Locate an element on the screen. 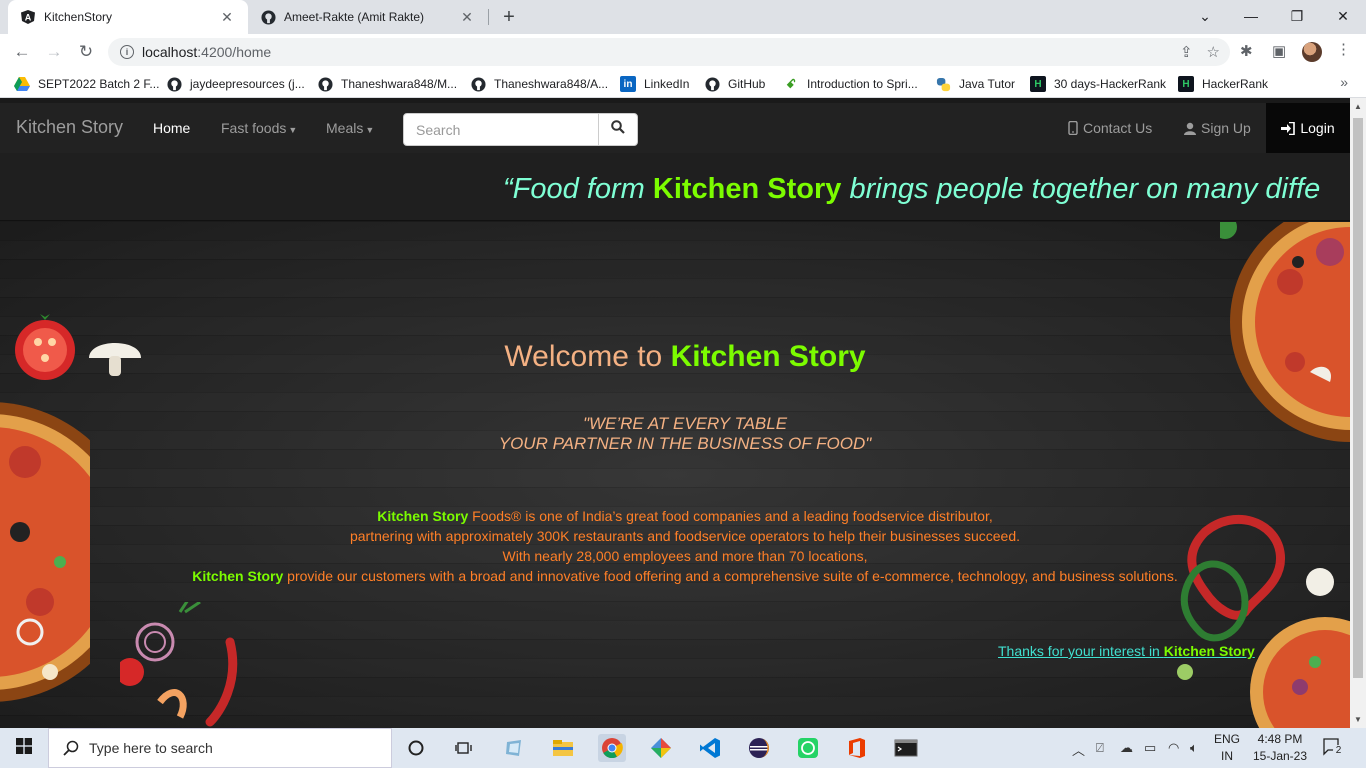 The height and width of the screenshot is (768, 1366). phone-icon is located at coordinates (1073, 128).